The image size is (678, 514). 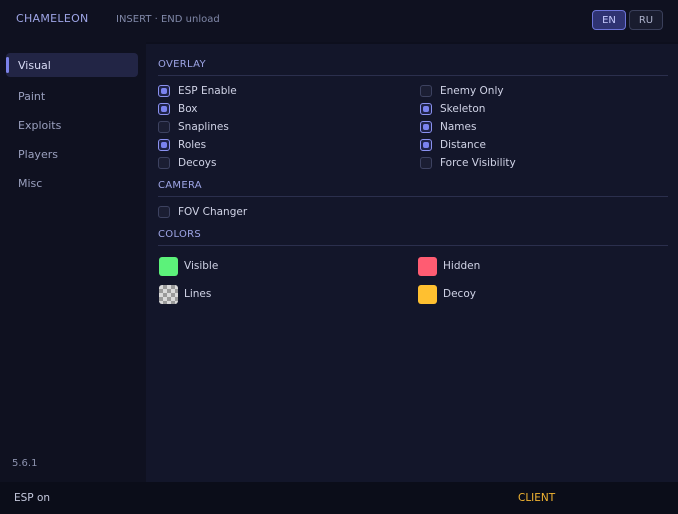 I want to click on checkbox-label: Skeleton, so click(x=463, y=109).